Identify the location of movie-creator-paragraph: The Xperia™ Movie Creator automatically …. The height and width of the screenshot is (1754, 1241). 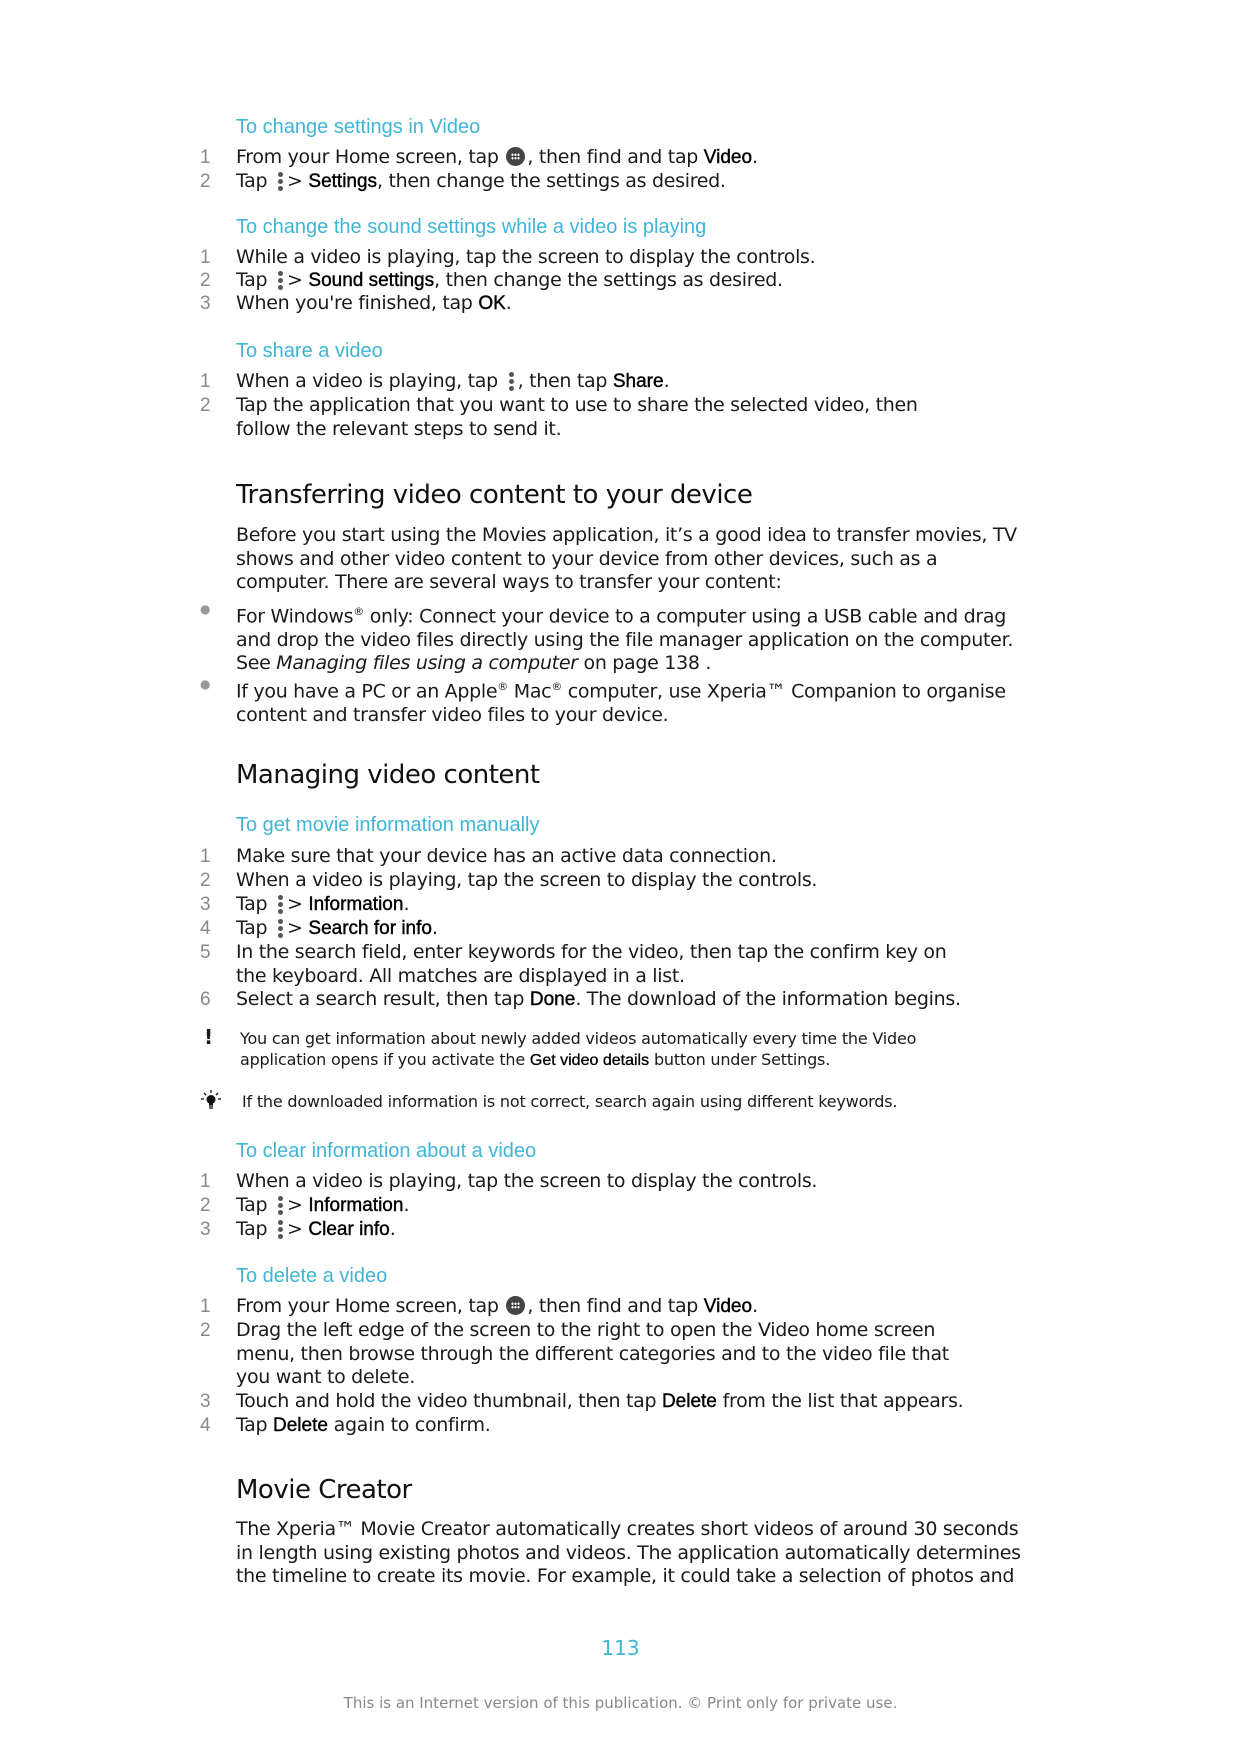
(628, 1553).